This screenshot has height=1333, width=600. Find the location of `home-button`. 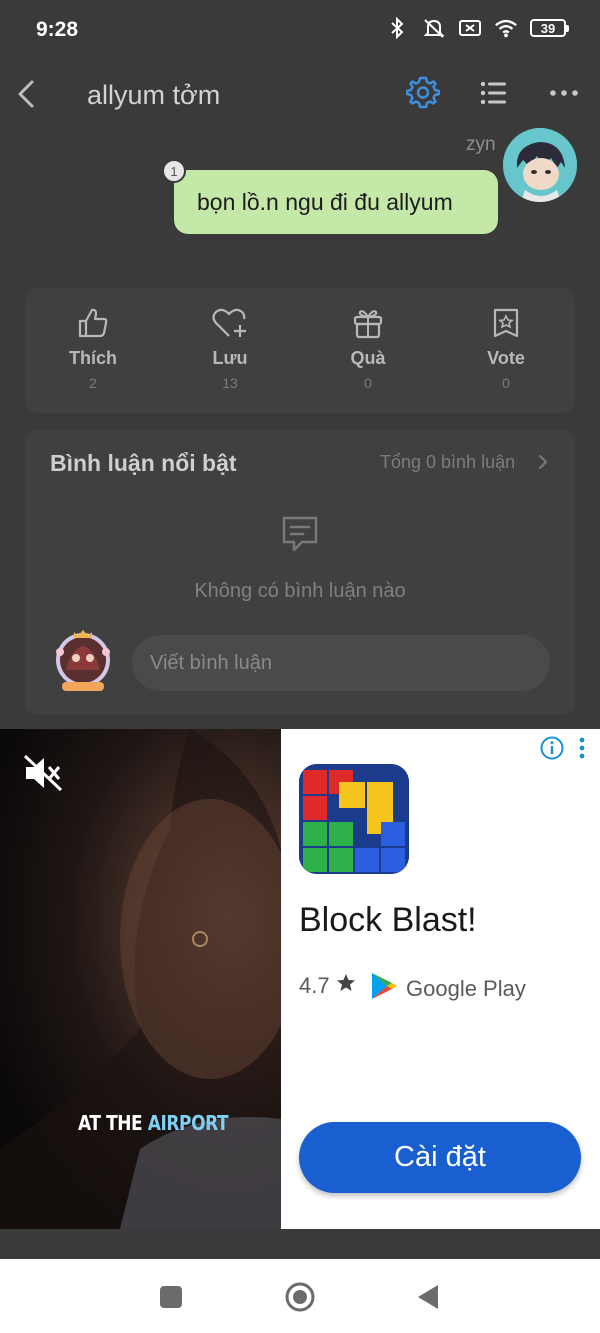

home-button is located at coordinates (300, 1297).